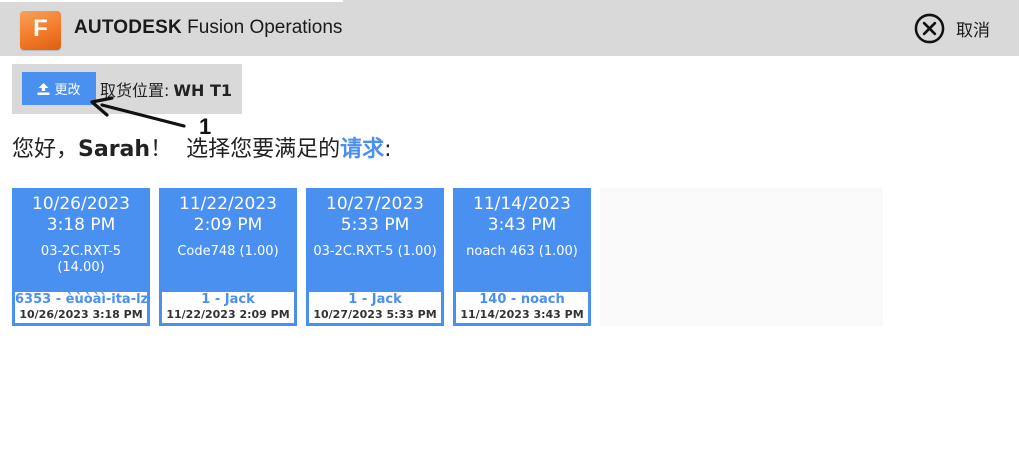  I want to click on greeting-text: 您好，Sarah！ 选择您要满足的请求:, so click(202, 147).